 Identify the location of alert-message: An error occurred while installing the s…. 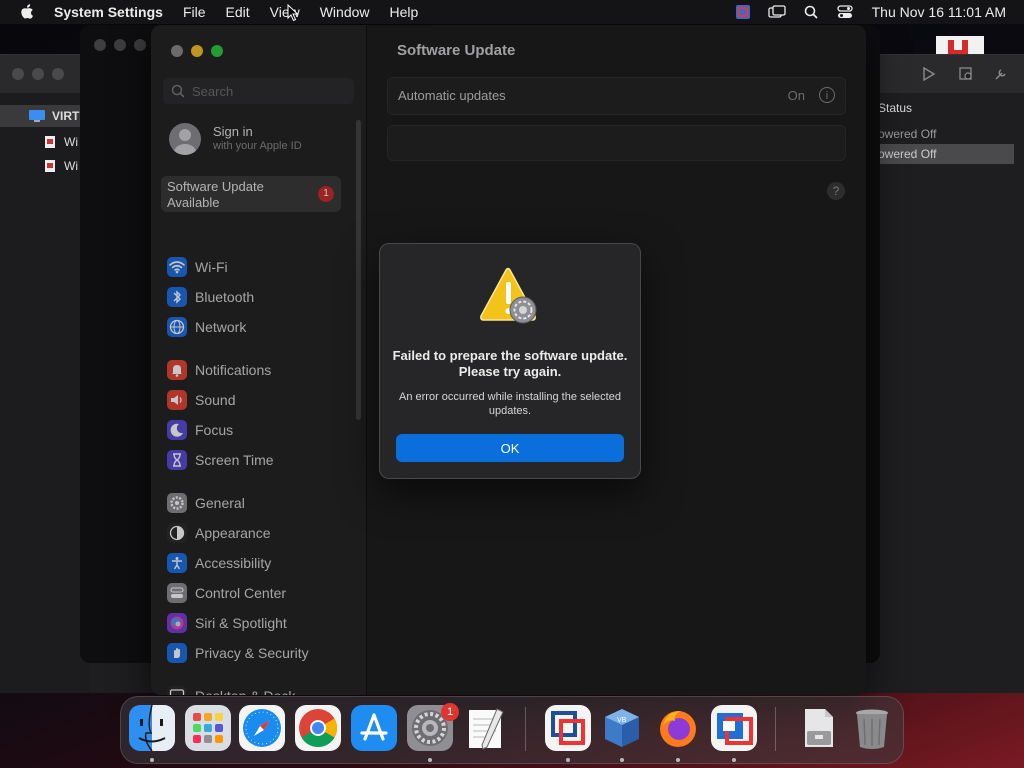
(510, 404).